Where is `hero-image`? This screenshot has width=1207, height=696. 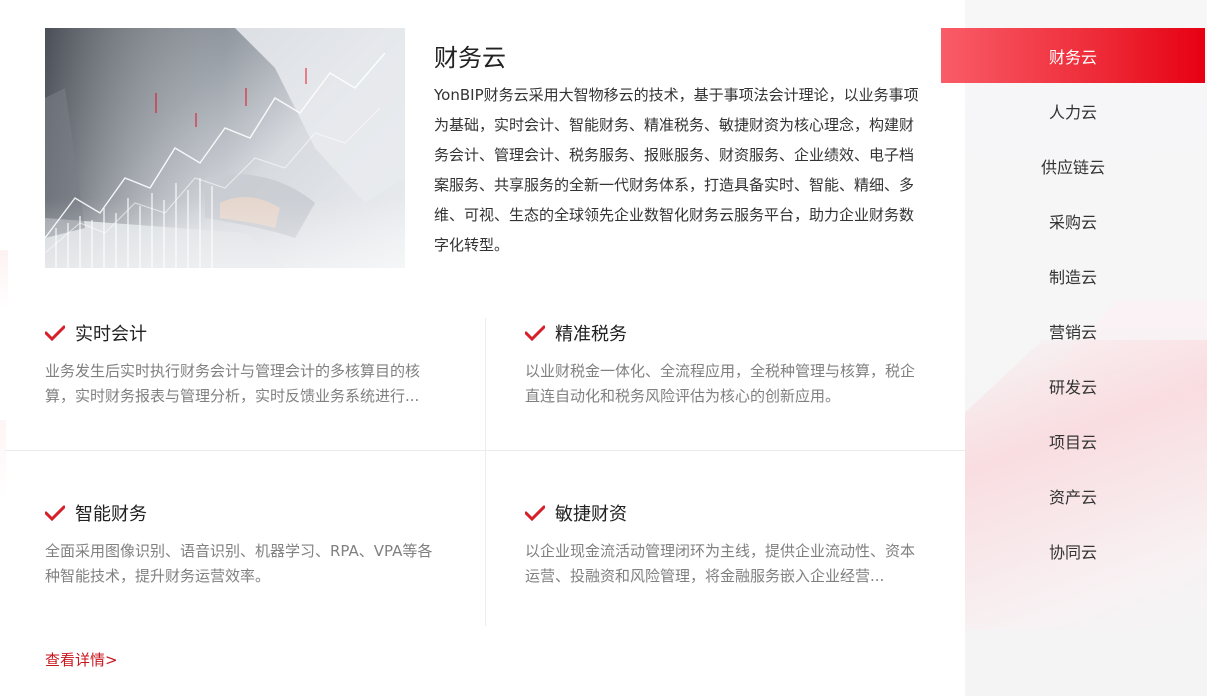
hero-image is located at coordinates (225, 148).